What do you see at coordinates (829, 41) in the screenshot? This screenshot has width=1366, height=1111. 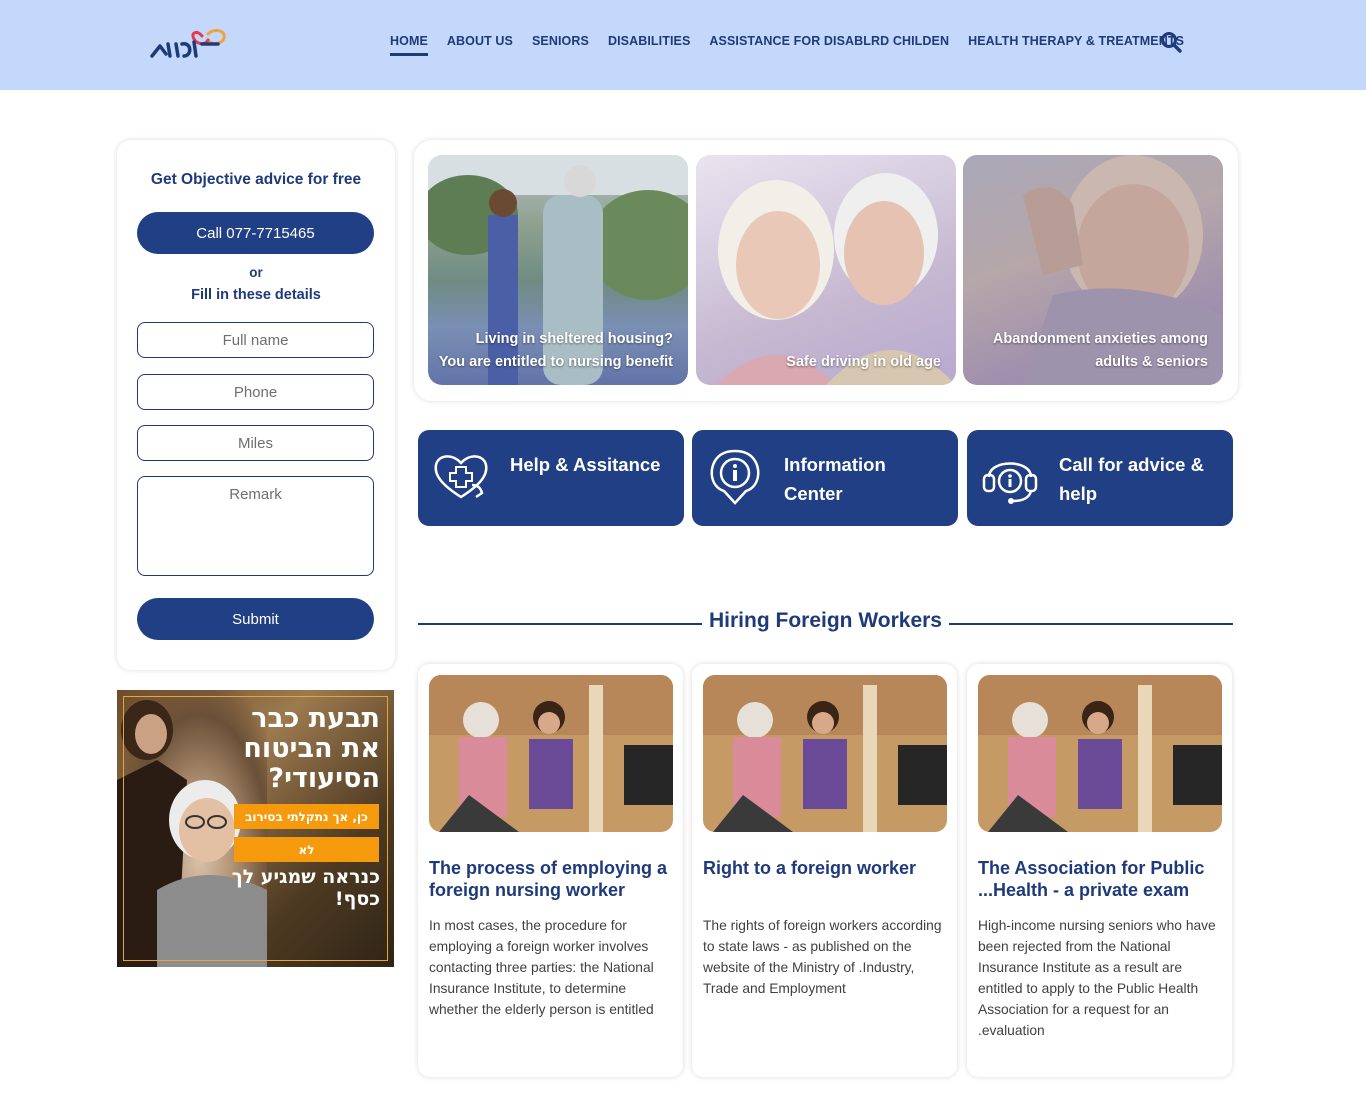 I see `nav-assistance-children: ASSISTANCE FOR DISABLRD CHILDEN` at bounding box center [829, 41].